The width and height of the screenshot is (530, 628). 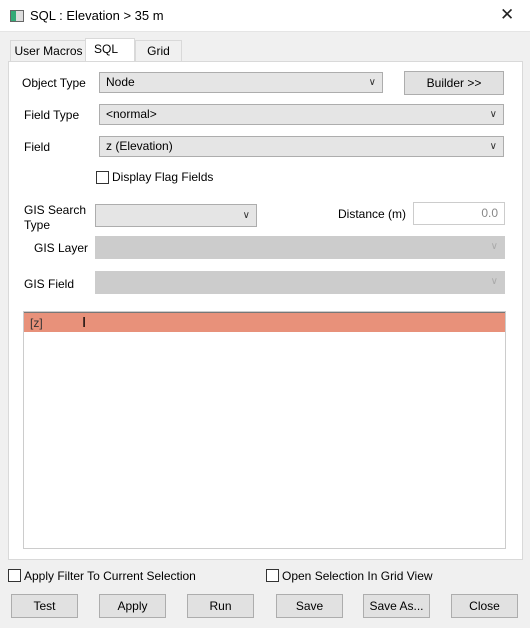 What do you see at coordinates (52, 115) in the screenshot?
I see `field-type-label: Field Type` at bounding box center [52, 115].